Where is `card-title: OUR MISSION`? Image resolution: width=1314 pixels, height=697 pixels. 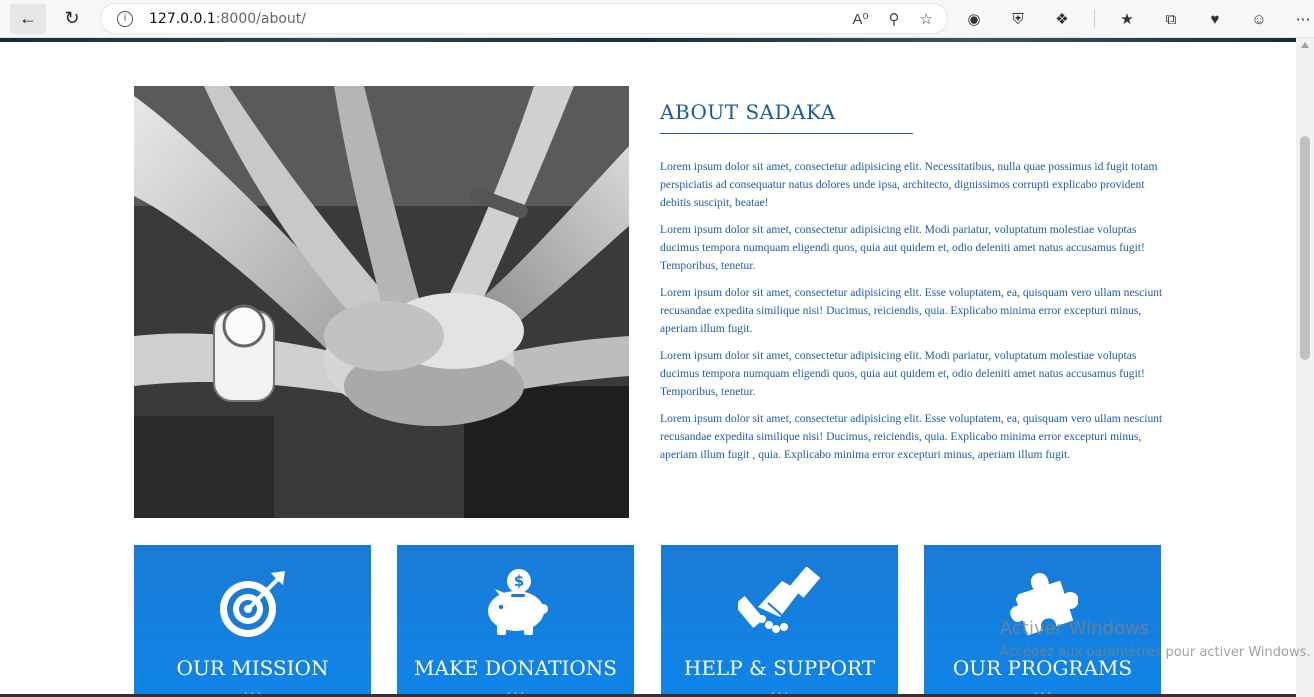
card-title: OUR MISSION is located at coordinates (252, 668).